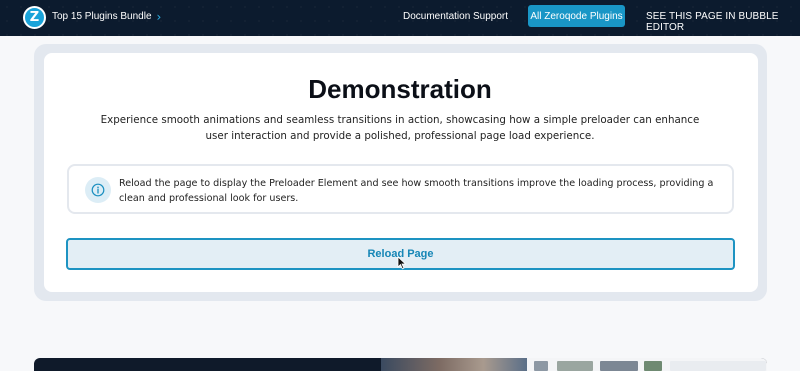 This screenshot has width=800, height=371. Describe the element at coordinates (402, 263) in the screenshot. I see `mouse-cursor-icon` at that location.